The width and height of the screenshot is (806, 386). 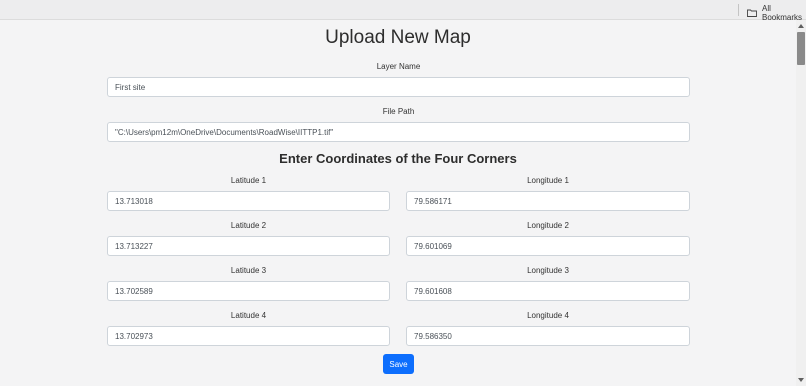 I want to click on layer-name-label: Layer Name, so click(x=398, y=66).